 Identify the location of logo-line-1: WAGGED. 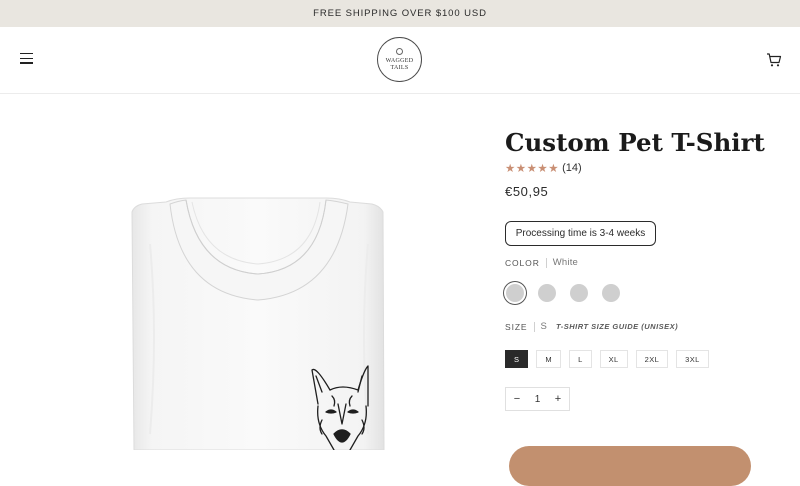
(399, 60).